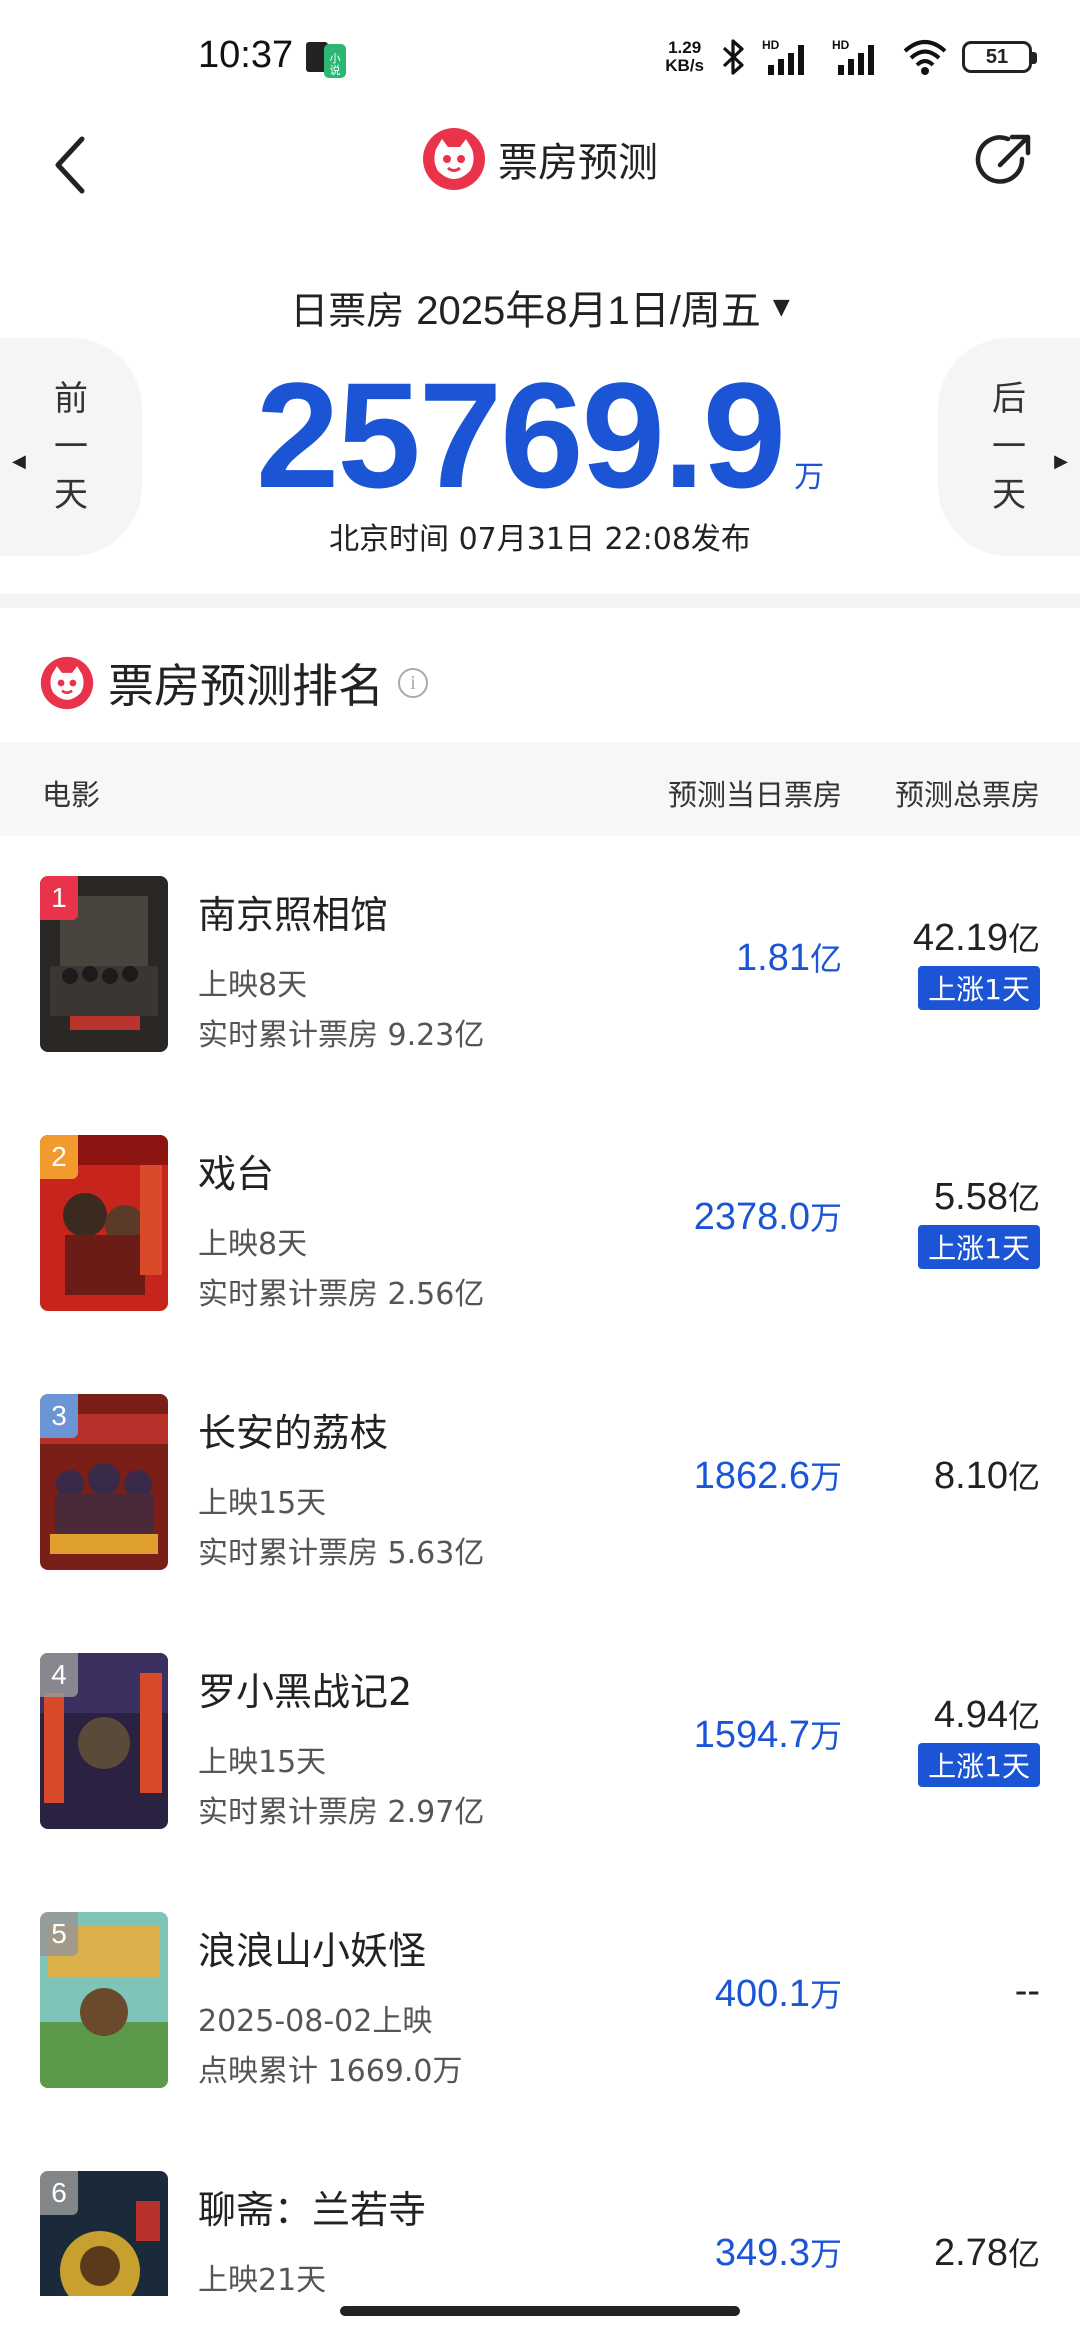  What do you see at coordinates (520, 435) in the screenshot?
I see `box-office-value: 25769.9` at bounding box center [520, 435].